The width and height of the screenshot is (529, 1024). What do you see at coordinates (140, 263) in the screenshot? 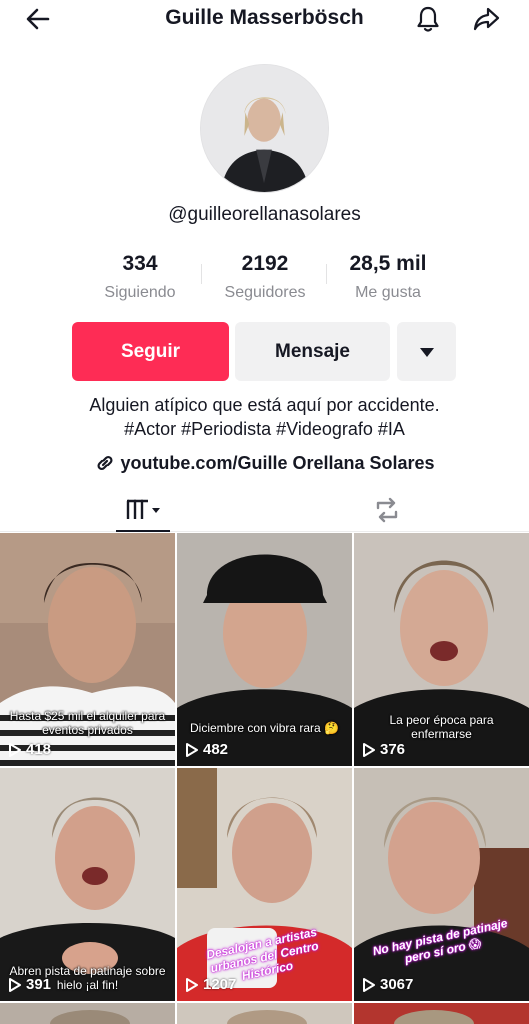
I see `following-count: 334` at bounding box center [140, 263].